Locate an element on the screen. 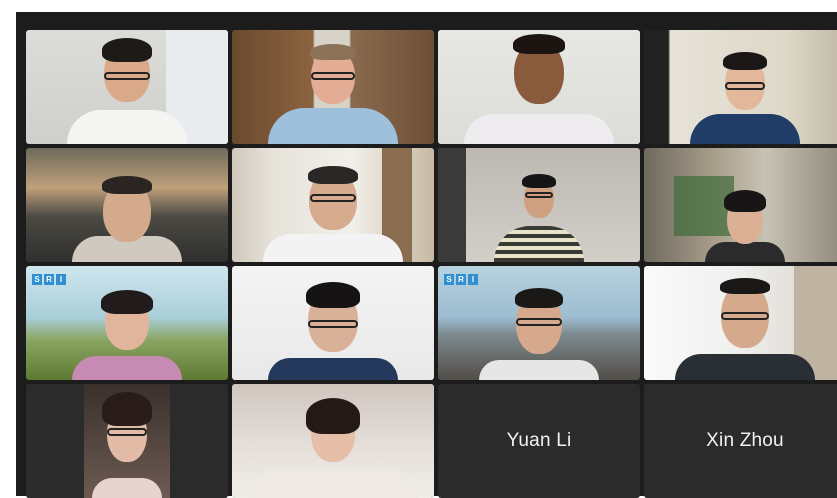  participant-tile-15: Yuan Li is located at coordinates (539, 441).